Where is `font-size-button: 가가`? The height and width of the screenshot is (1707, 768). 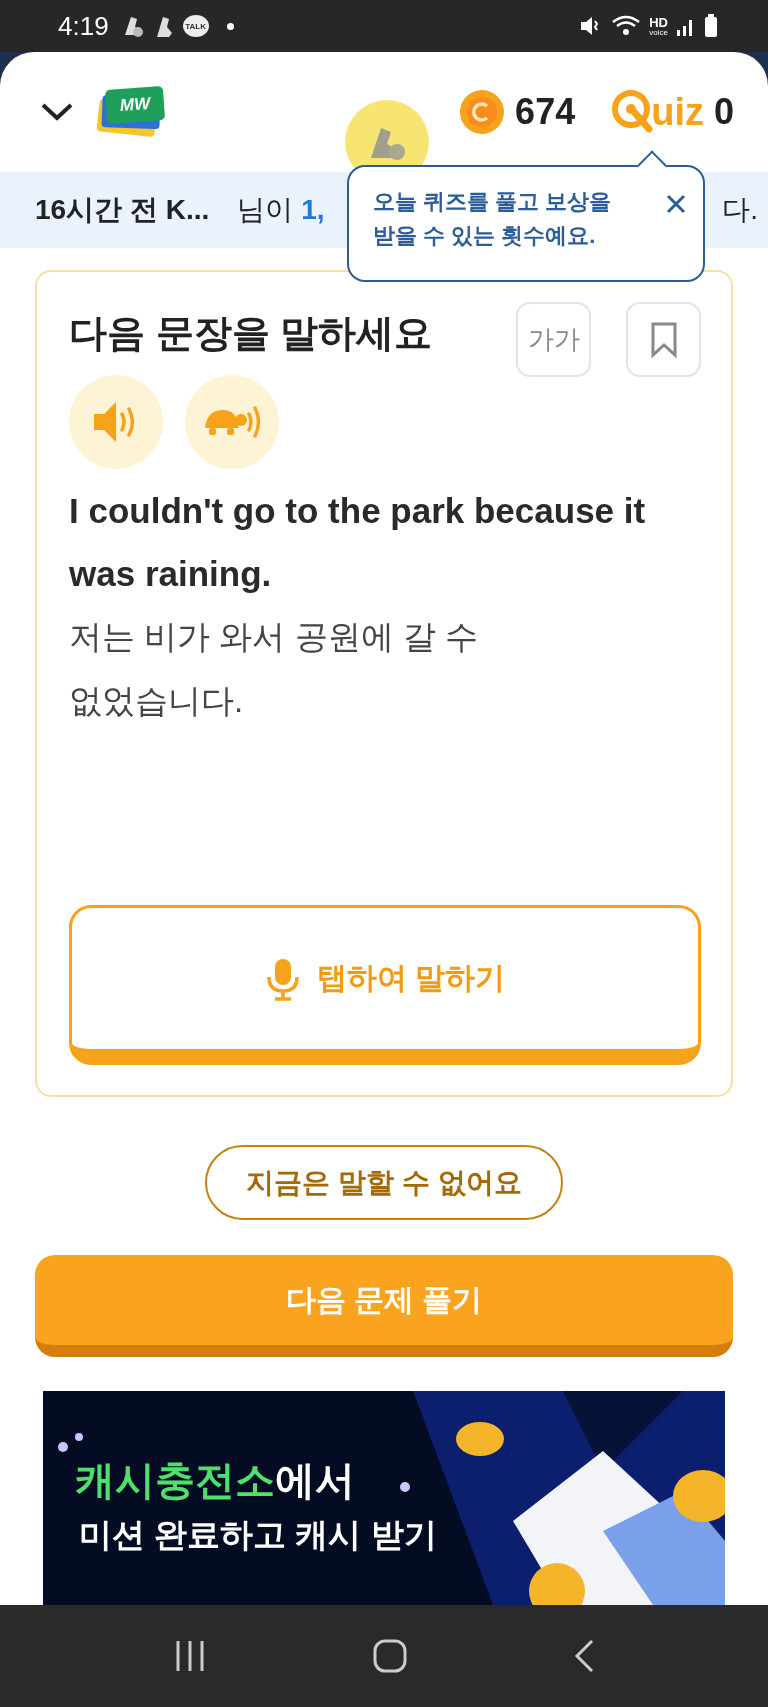
font-size-button: 가가 is located at coordinates (553, 339).